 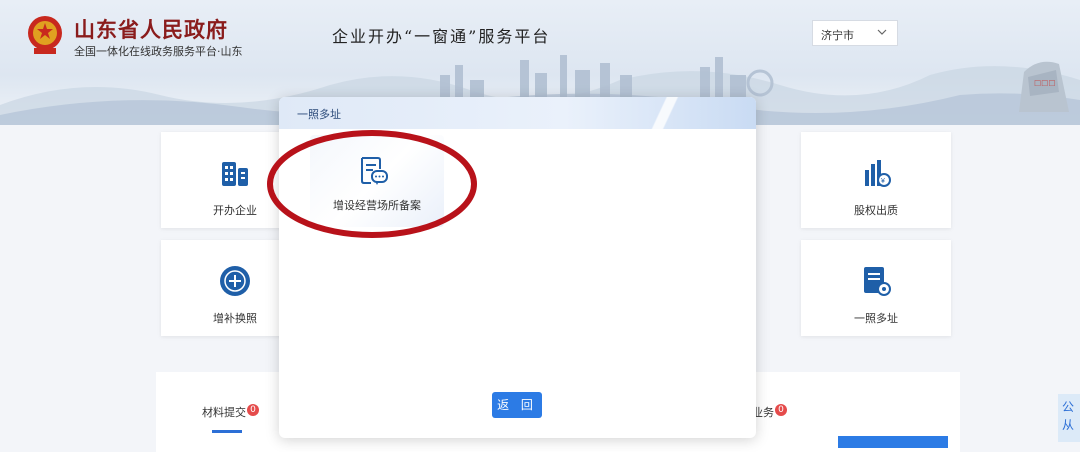 I want to click on side-float-panel: 公 从, so click(x=1069, y=418).